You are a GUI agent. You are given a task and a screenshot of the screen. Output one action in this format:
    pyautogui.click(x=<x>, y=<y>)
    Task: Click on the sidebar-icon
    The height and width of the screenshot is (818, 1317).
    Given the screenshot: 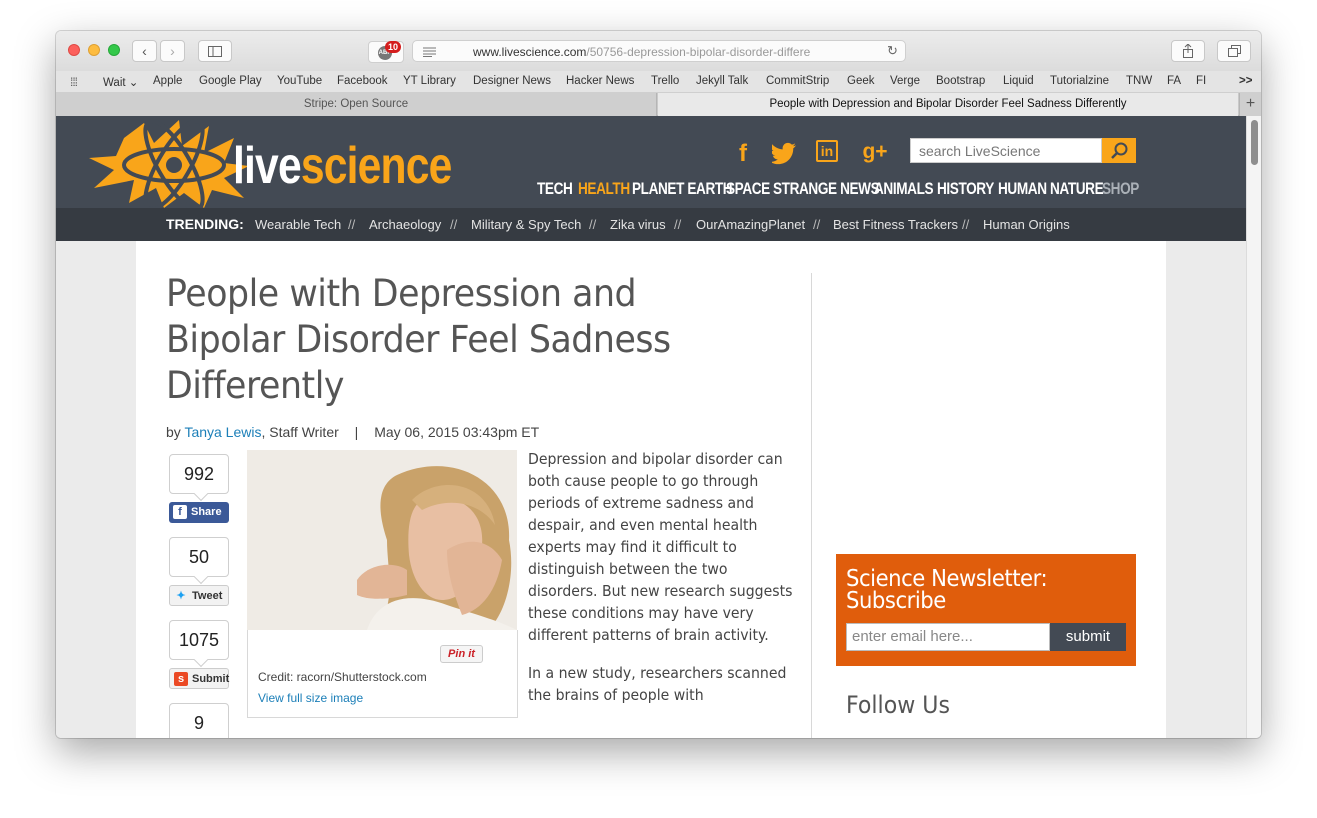 What is the action you would take?
    pyautogui.click(x=215, y=51)
    